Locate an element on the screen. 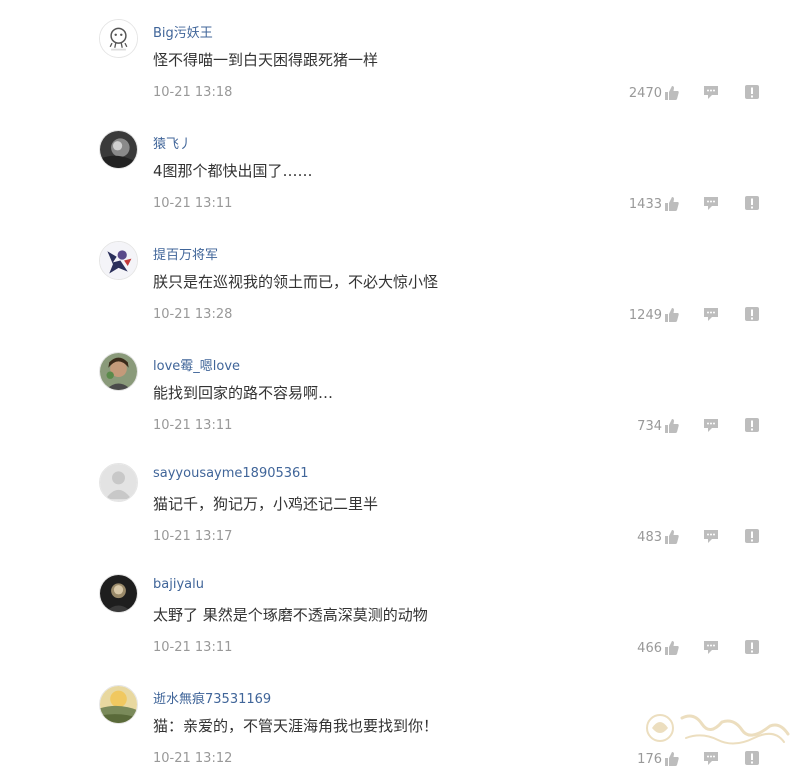  comment-item: 猿飞丿 4图那个都快出国了…… 10-21 13:11 1433 is located at coordinates (399, 166).